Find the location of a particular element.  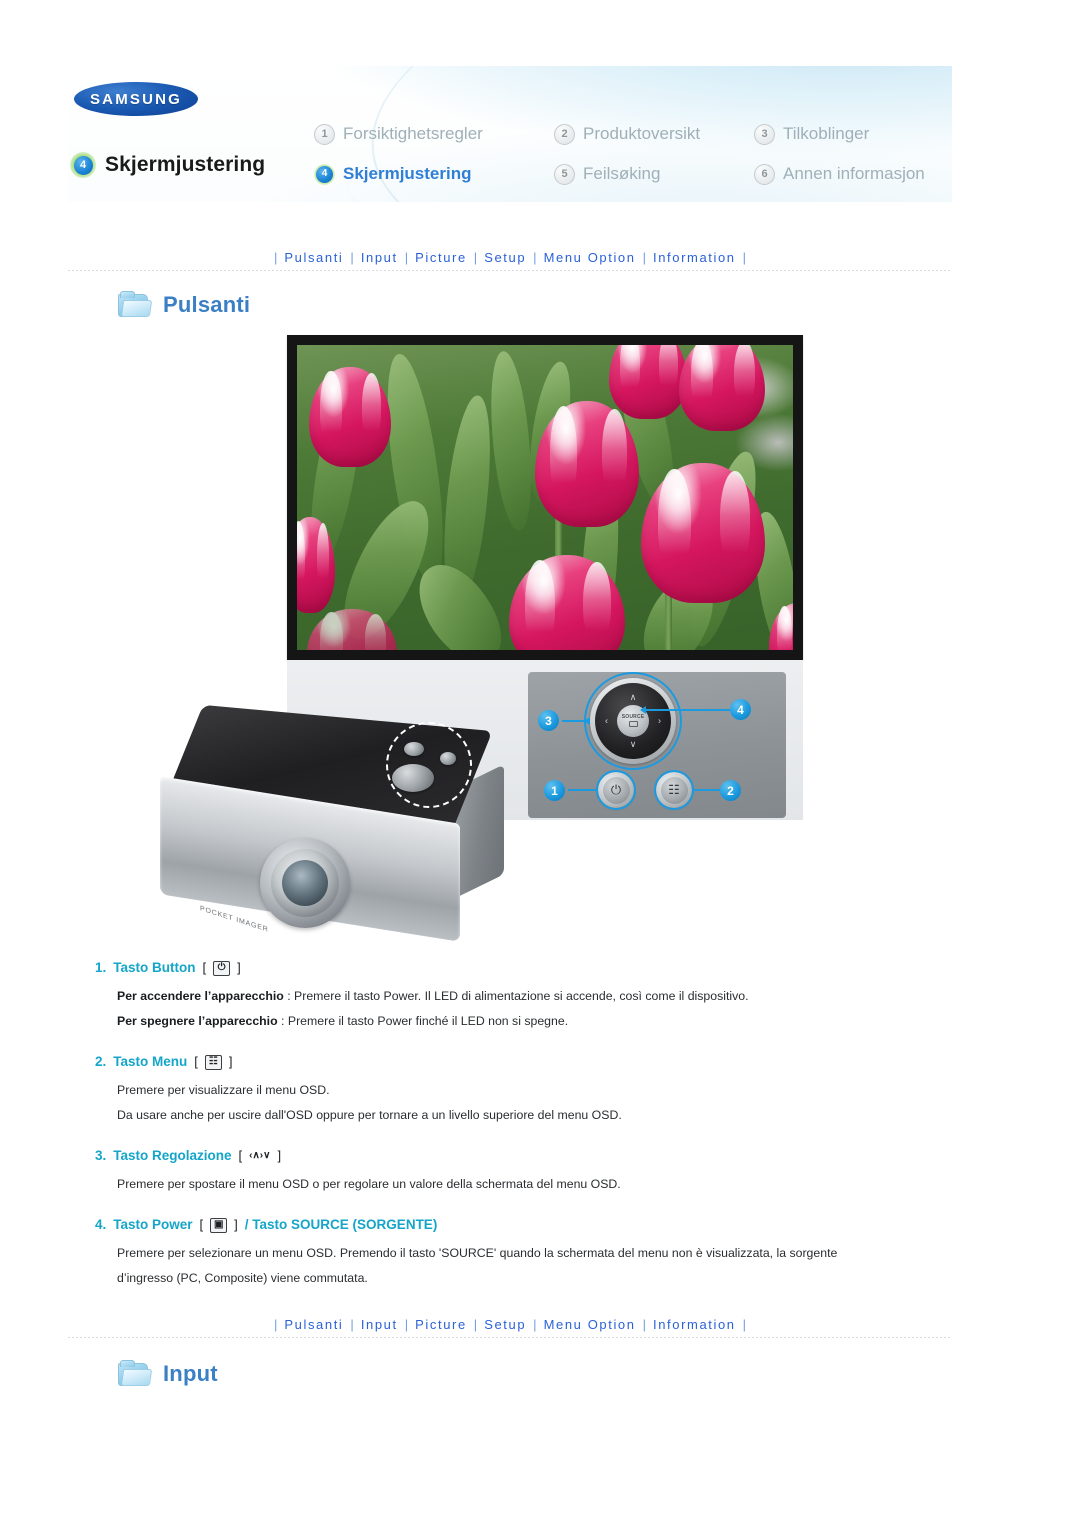

projector-brand-icon: POCKET IMAGER is located at coordinates (234, 919).